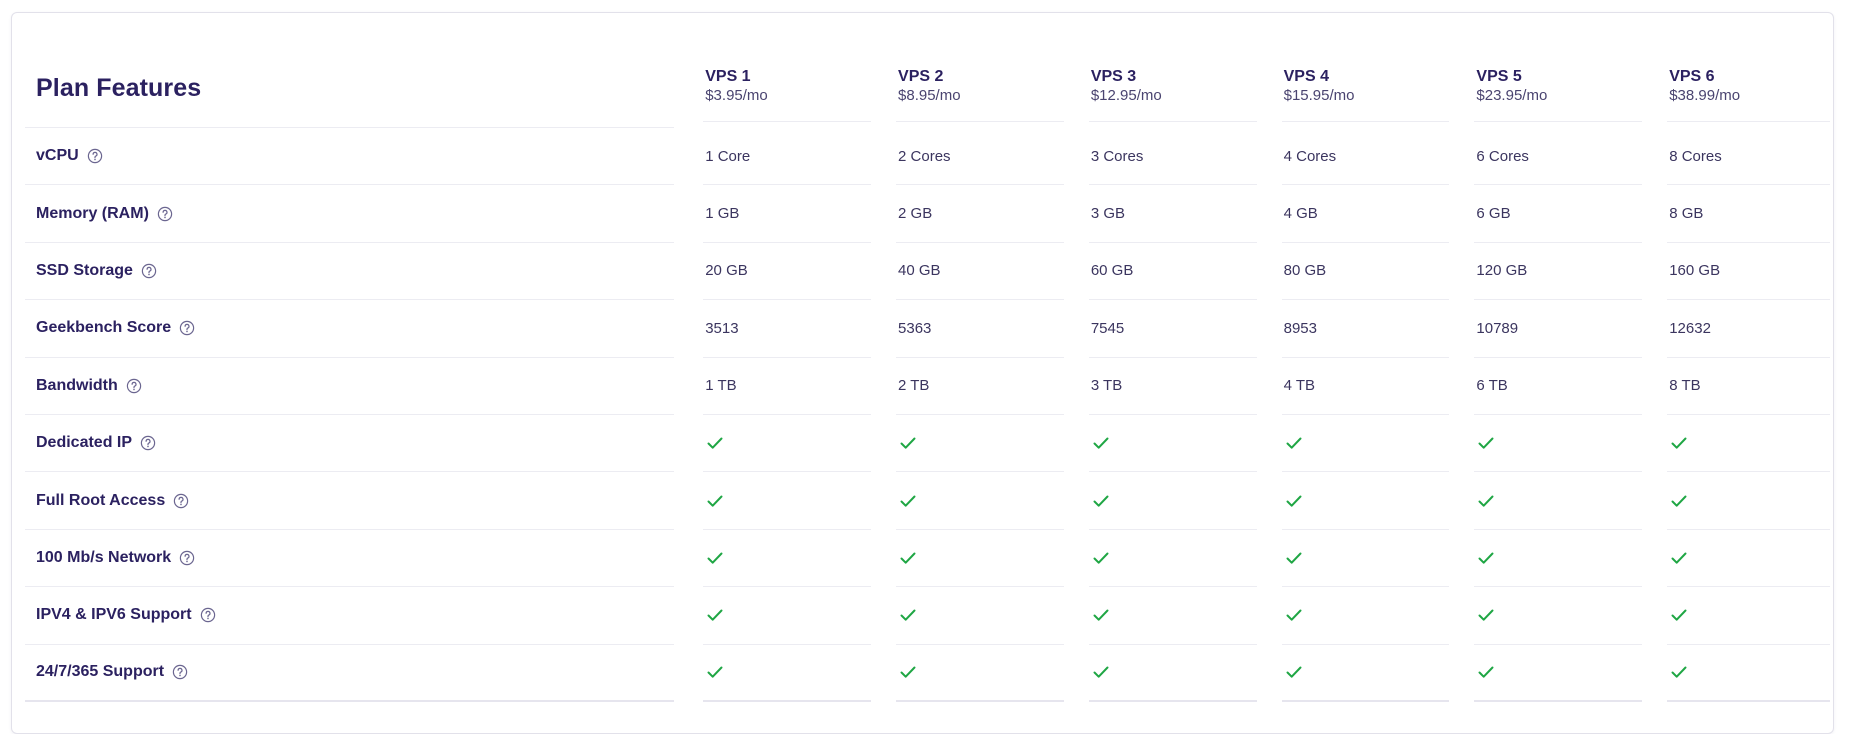  I want to click on feature-value: 60 GB, so click(1112, 271).